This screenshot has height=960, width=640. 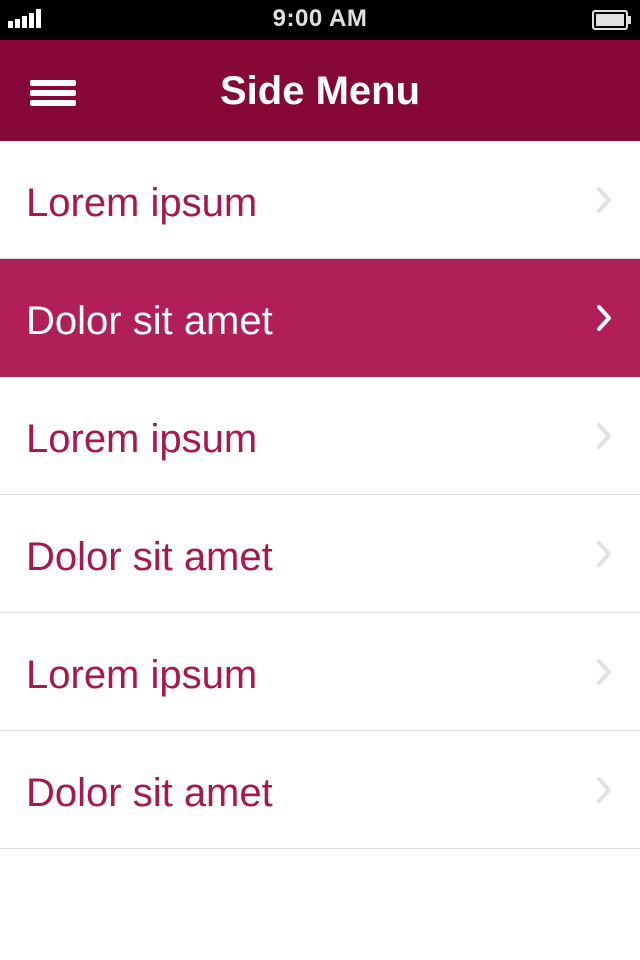 I want to click on battery-icon, so click(x=611, y=20).